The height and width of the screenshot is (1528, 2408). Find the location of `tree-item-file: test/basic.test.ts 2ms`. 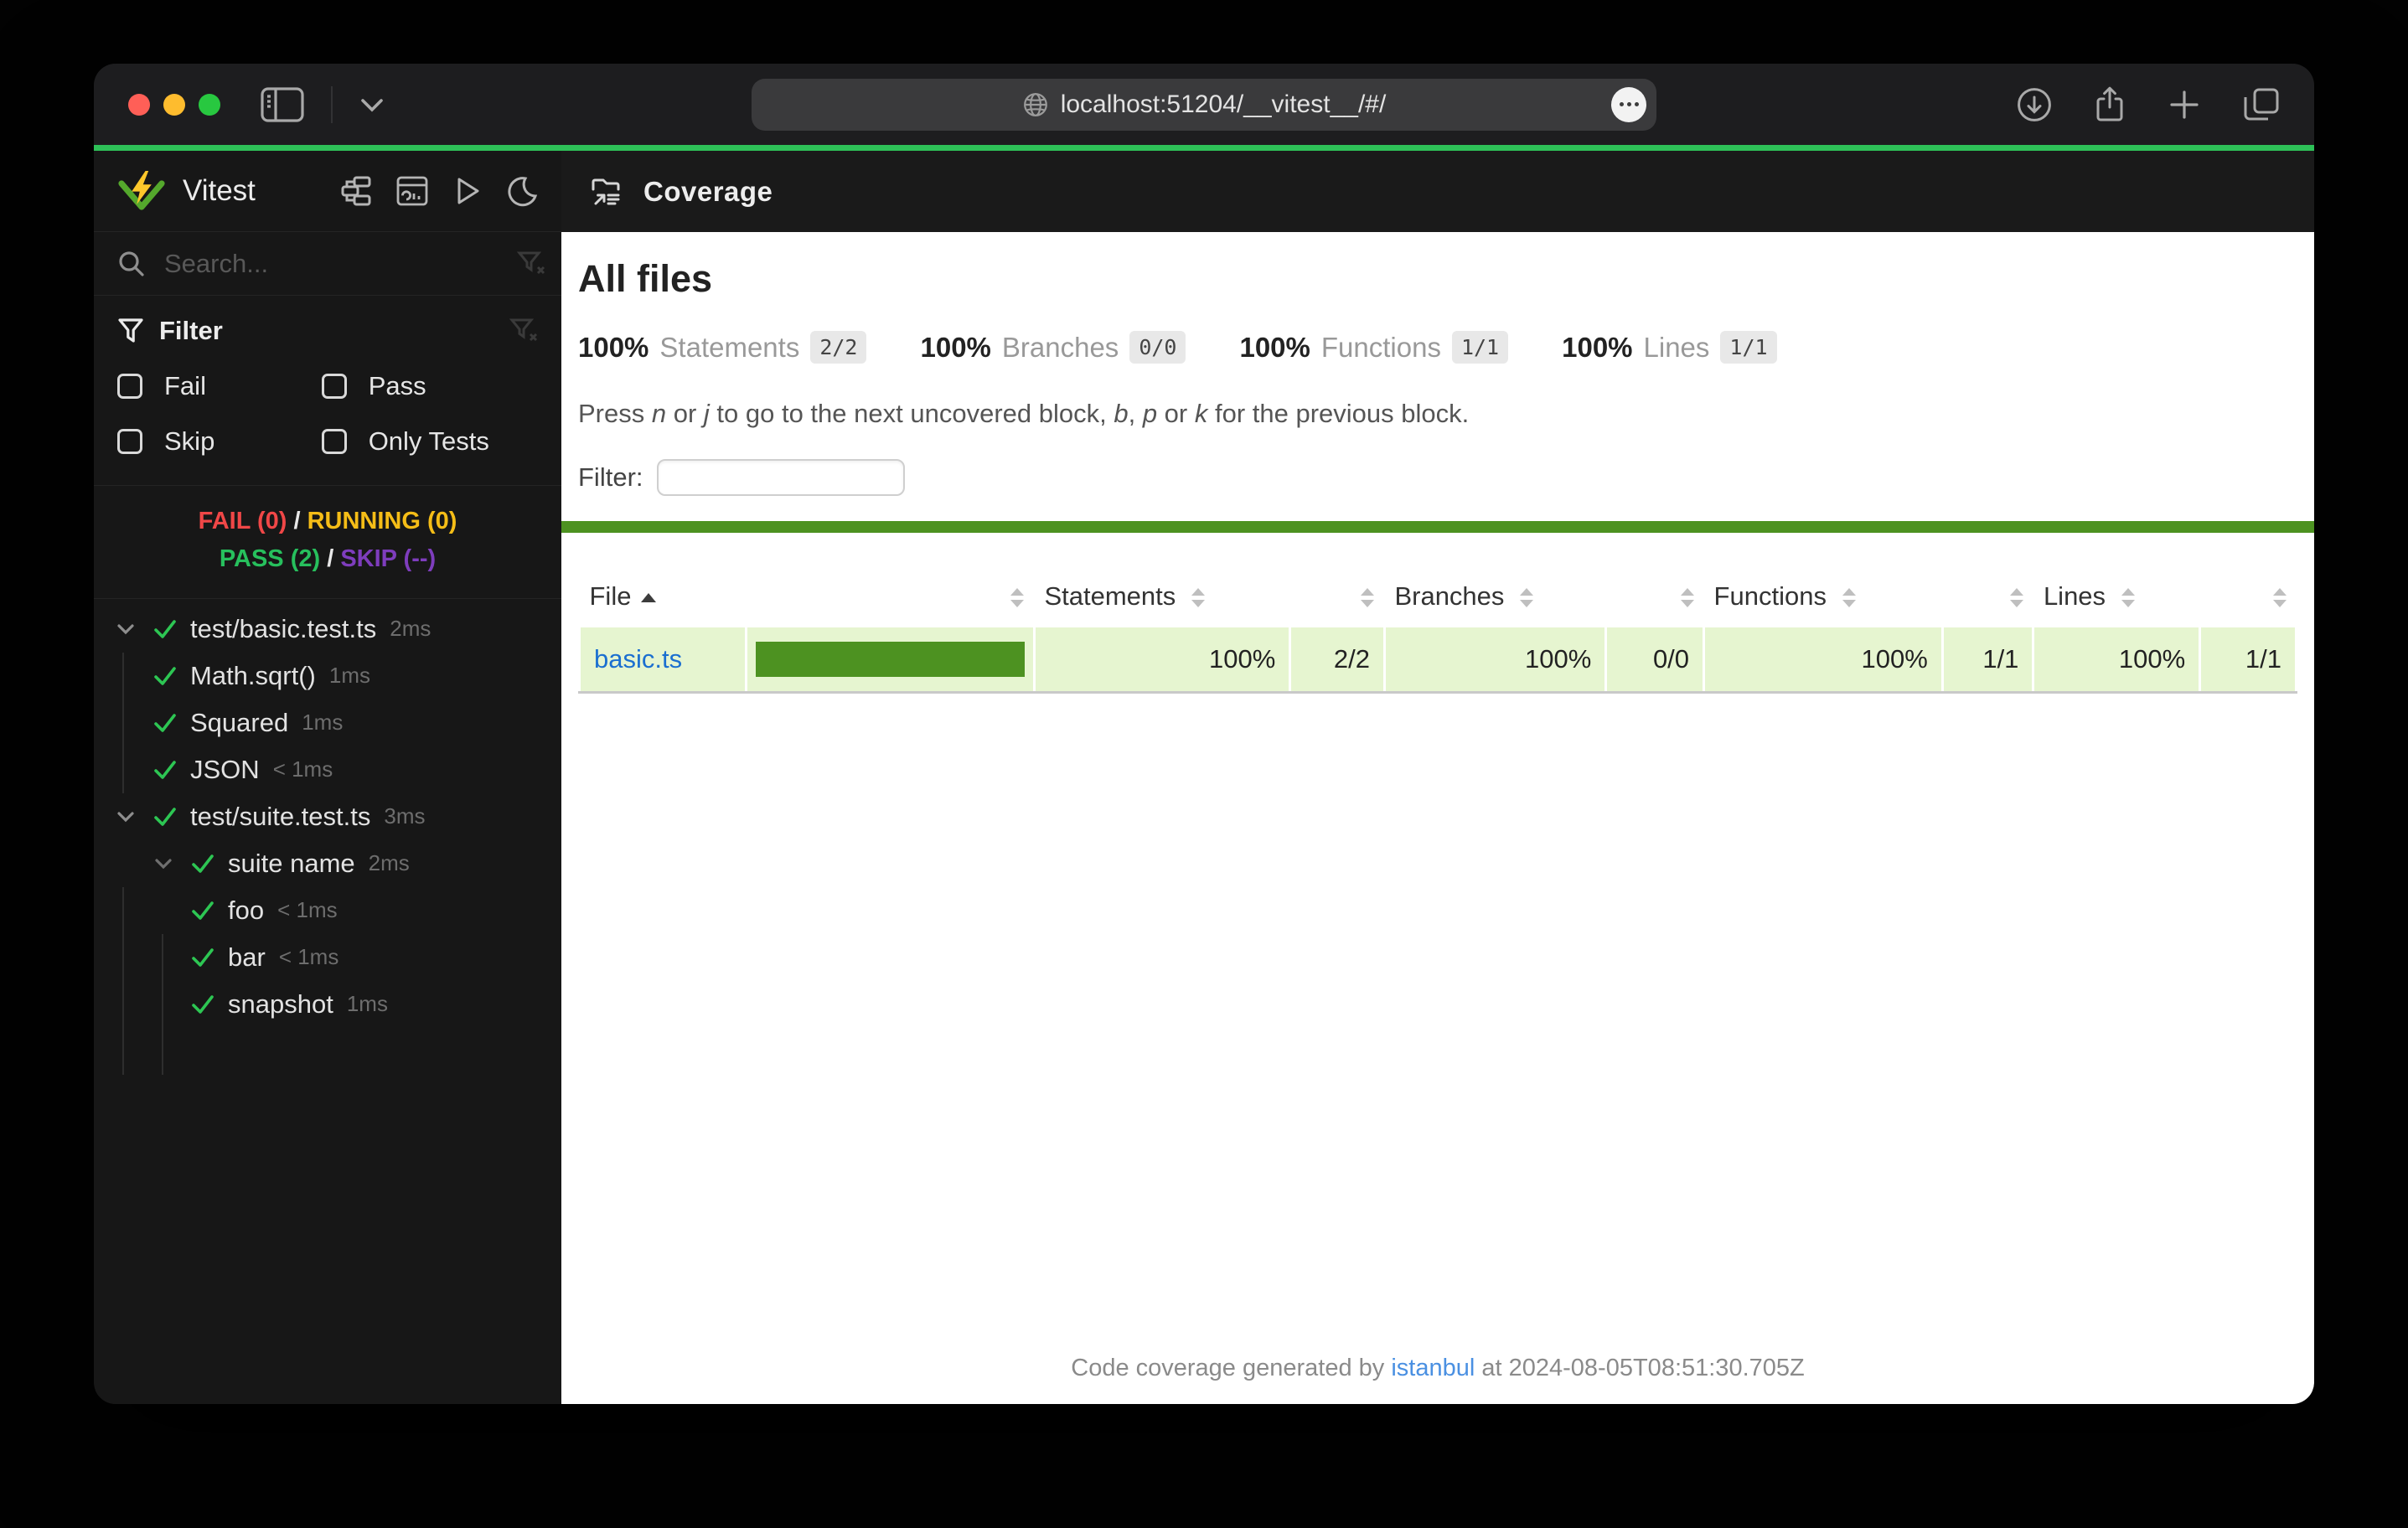

tree-item-file: test/basic.test.ts 2ms is located at coordinates (327, 629).